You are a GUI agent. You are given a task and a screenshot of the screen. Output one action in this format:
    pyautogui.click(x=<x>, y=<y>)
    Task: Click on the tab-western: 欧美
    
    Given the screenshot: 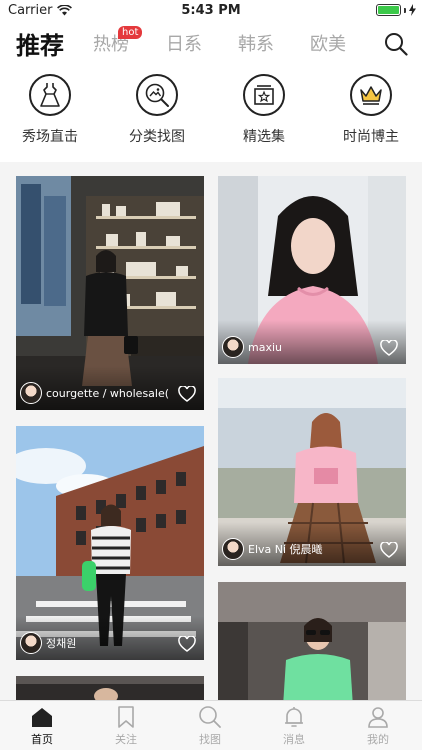 What is the action you would take?
    pyautogui.click(x=328, y=43)
    